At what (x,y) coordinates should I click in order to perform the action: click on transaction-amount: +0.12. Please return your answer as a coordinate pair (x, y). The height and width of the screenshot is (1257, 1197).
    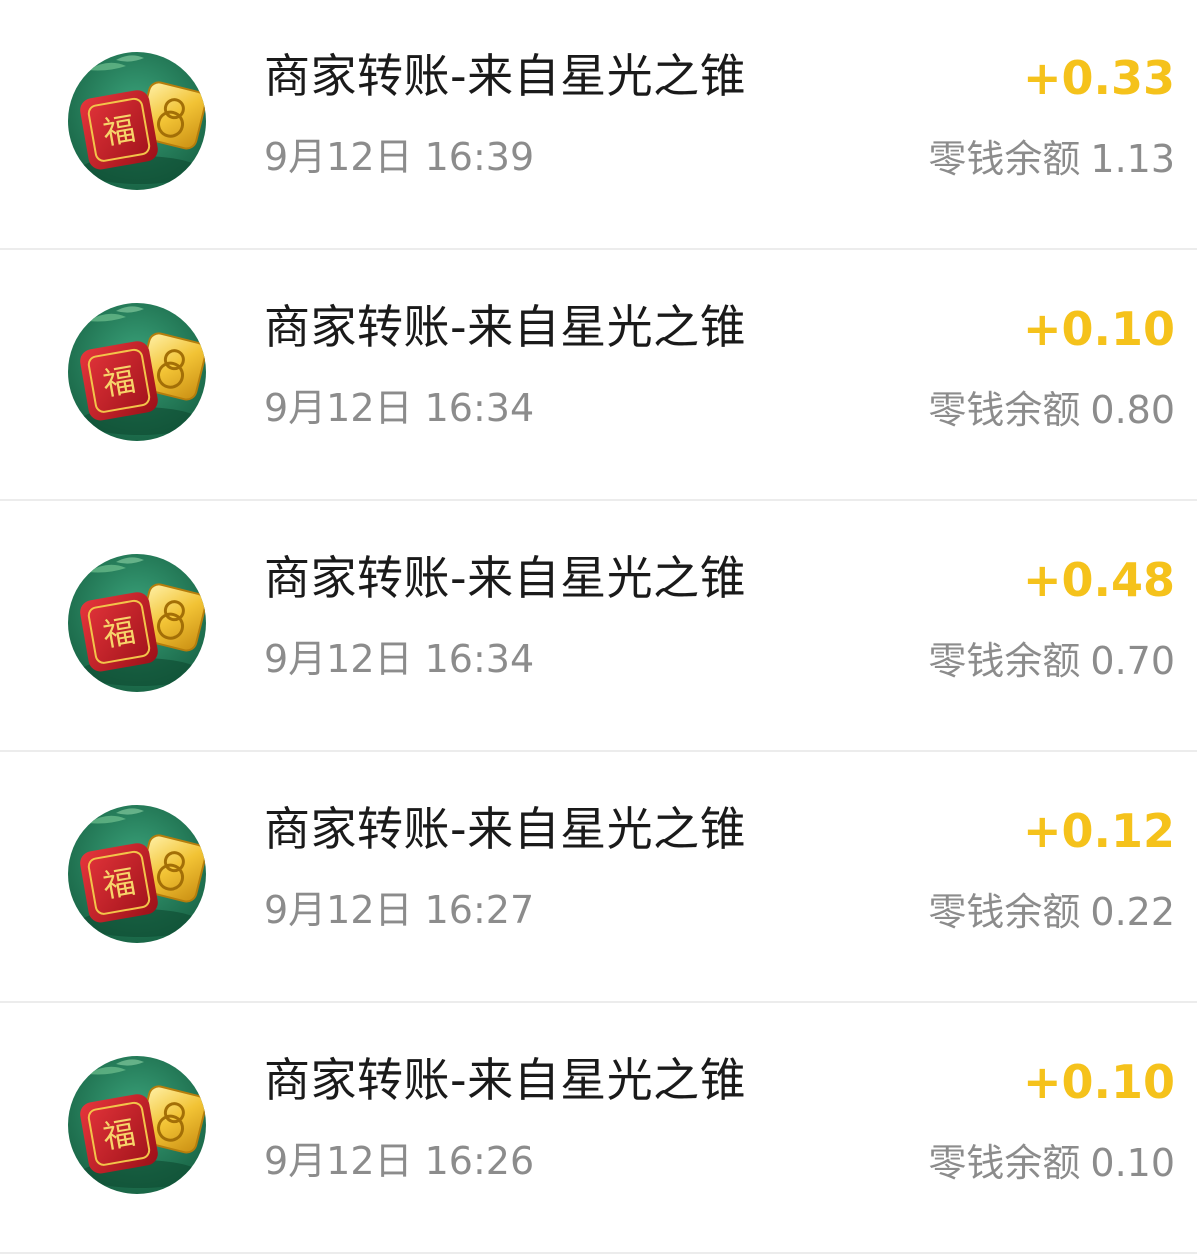
    Looking at the image, I should click on (1098, 831).